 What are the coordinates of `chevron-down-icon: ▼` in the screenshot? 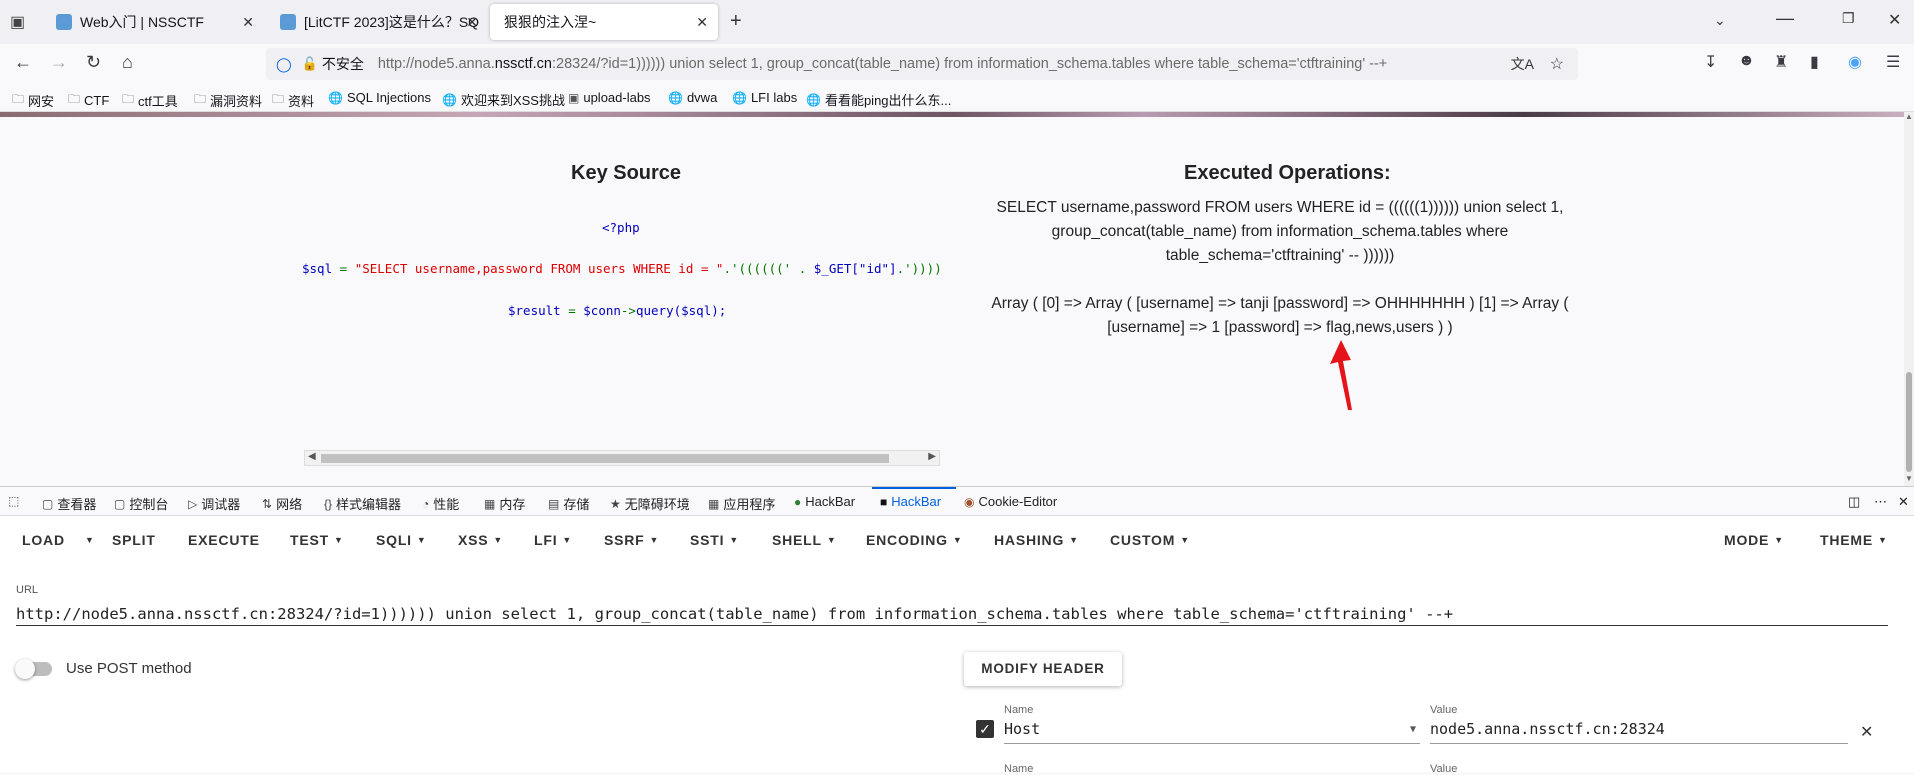 It's located at (1413, 729).